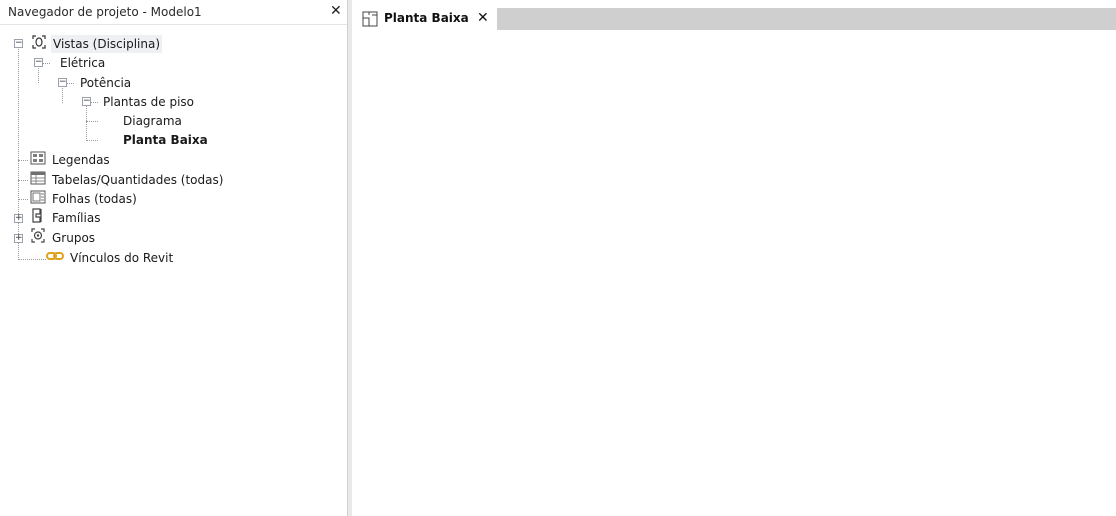 The height and width of the screenshot is (516, 1116). I want to click on collapse-toggle-eletrica: −, so click(38, 62).